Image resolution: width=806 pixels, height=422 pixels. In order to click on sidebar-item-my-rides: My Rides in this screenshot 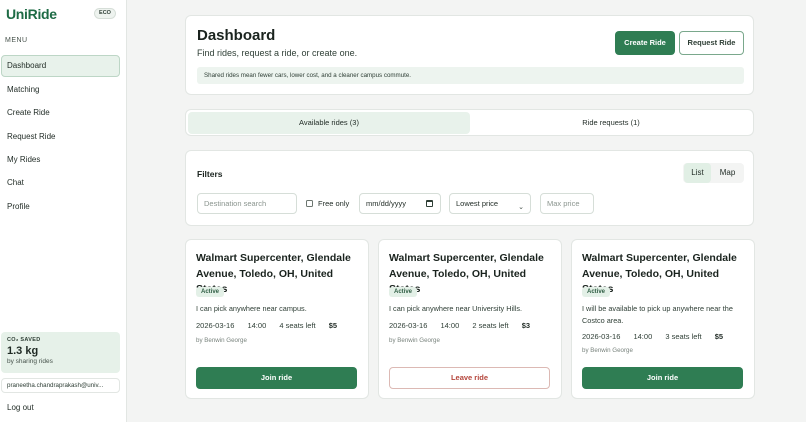, I will do `click(60, 160)`.